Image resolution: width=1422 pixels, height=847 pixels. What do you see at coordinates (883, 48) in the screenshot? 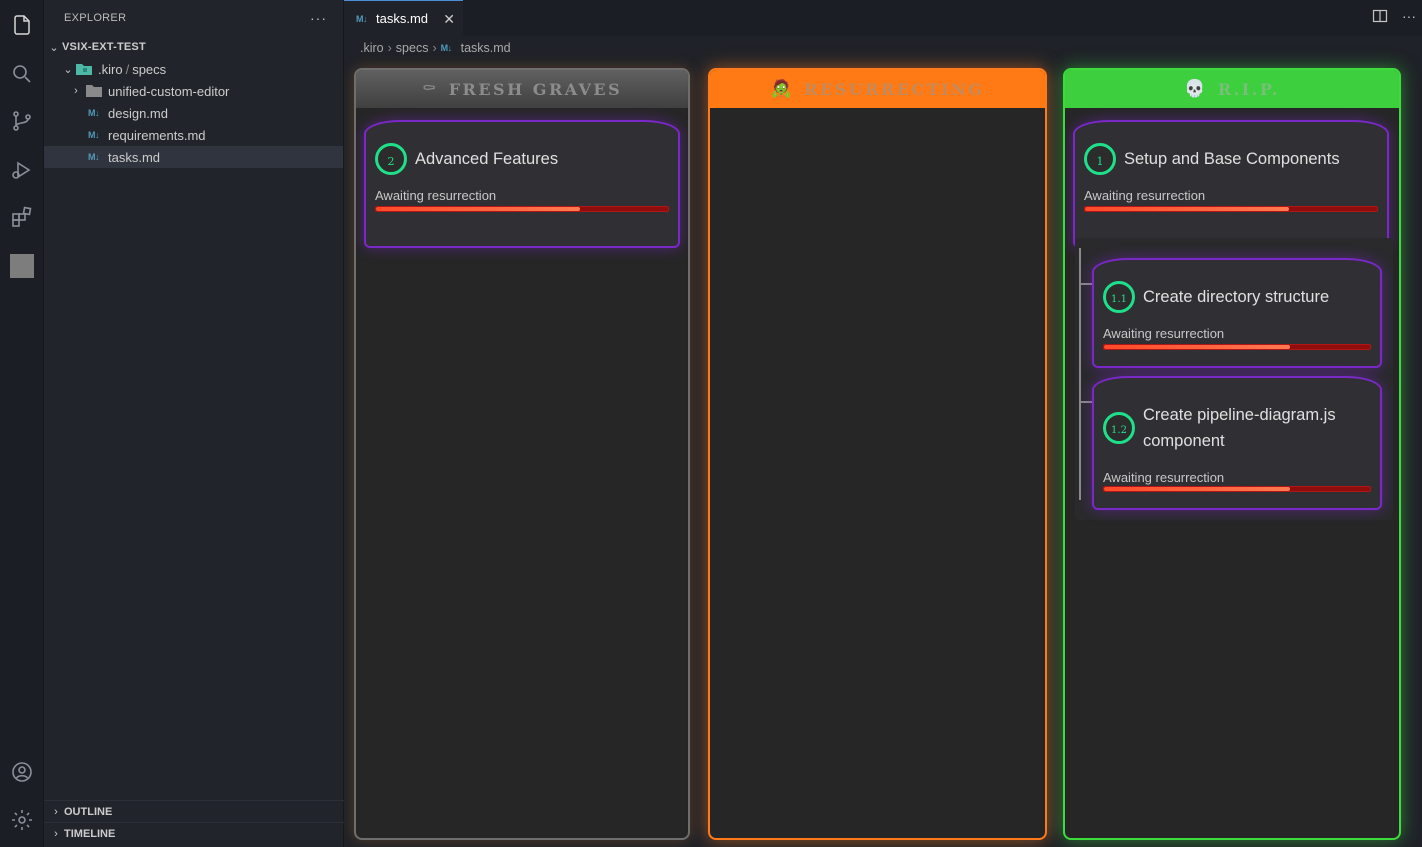
I see `breadcrumb: .kiro › specs › M↓ tasks.md` at bounding box center [883, 48].